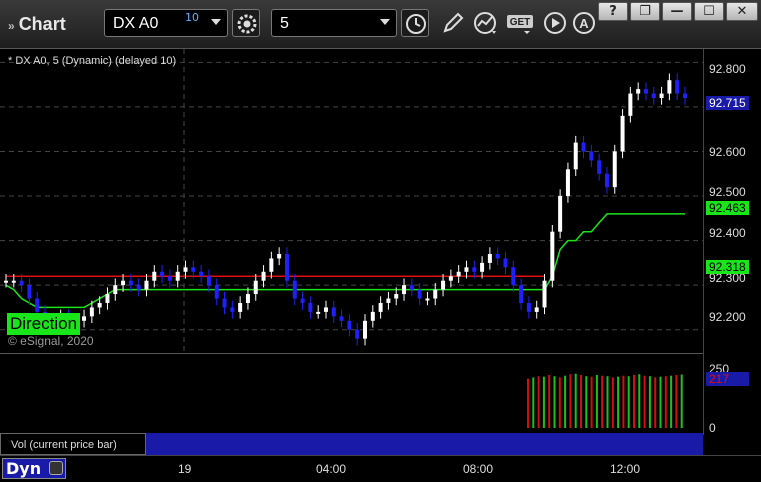  I want to click on studies-button, so click(486, 23).